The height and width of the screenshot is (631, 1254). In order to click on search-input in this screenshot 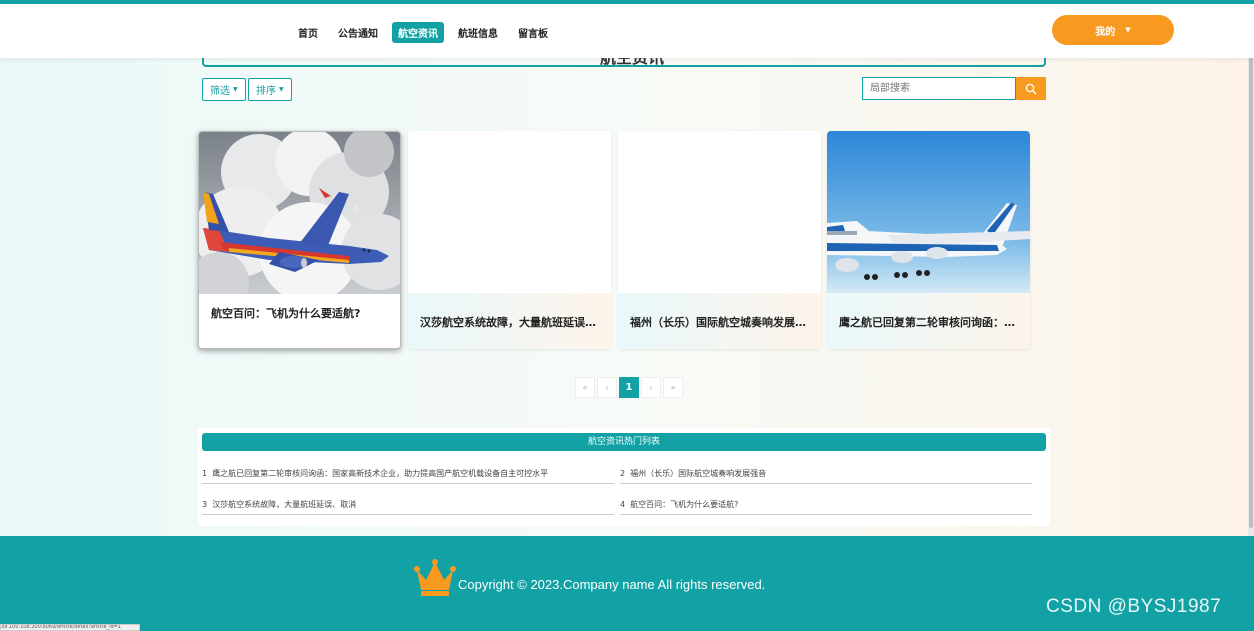, I will do `click(939, 88)`.